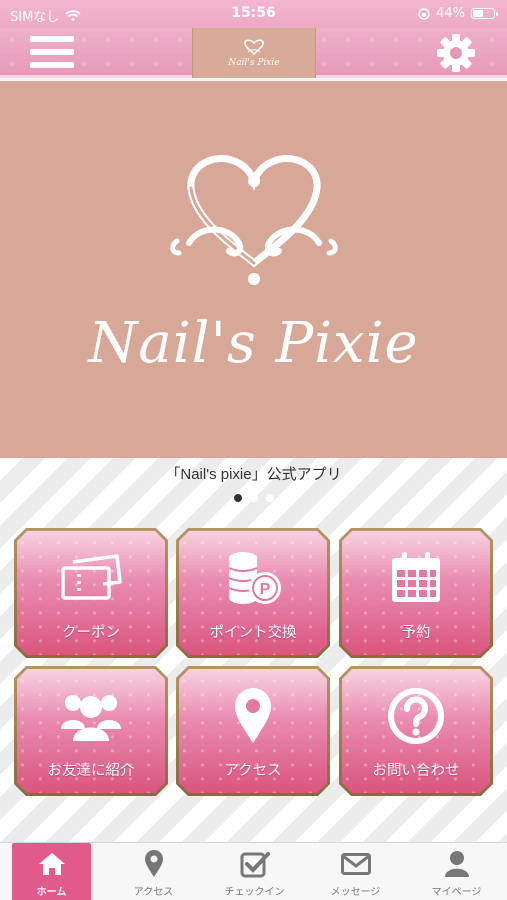  What do you see at coordinates (355, 892) in the screenshot?
I see `tab-label: メッセージ` at bounding box center [355, 892].